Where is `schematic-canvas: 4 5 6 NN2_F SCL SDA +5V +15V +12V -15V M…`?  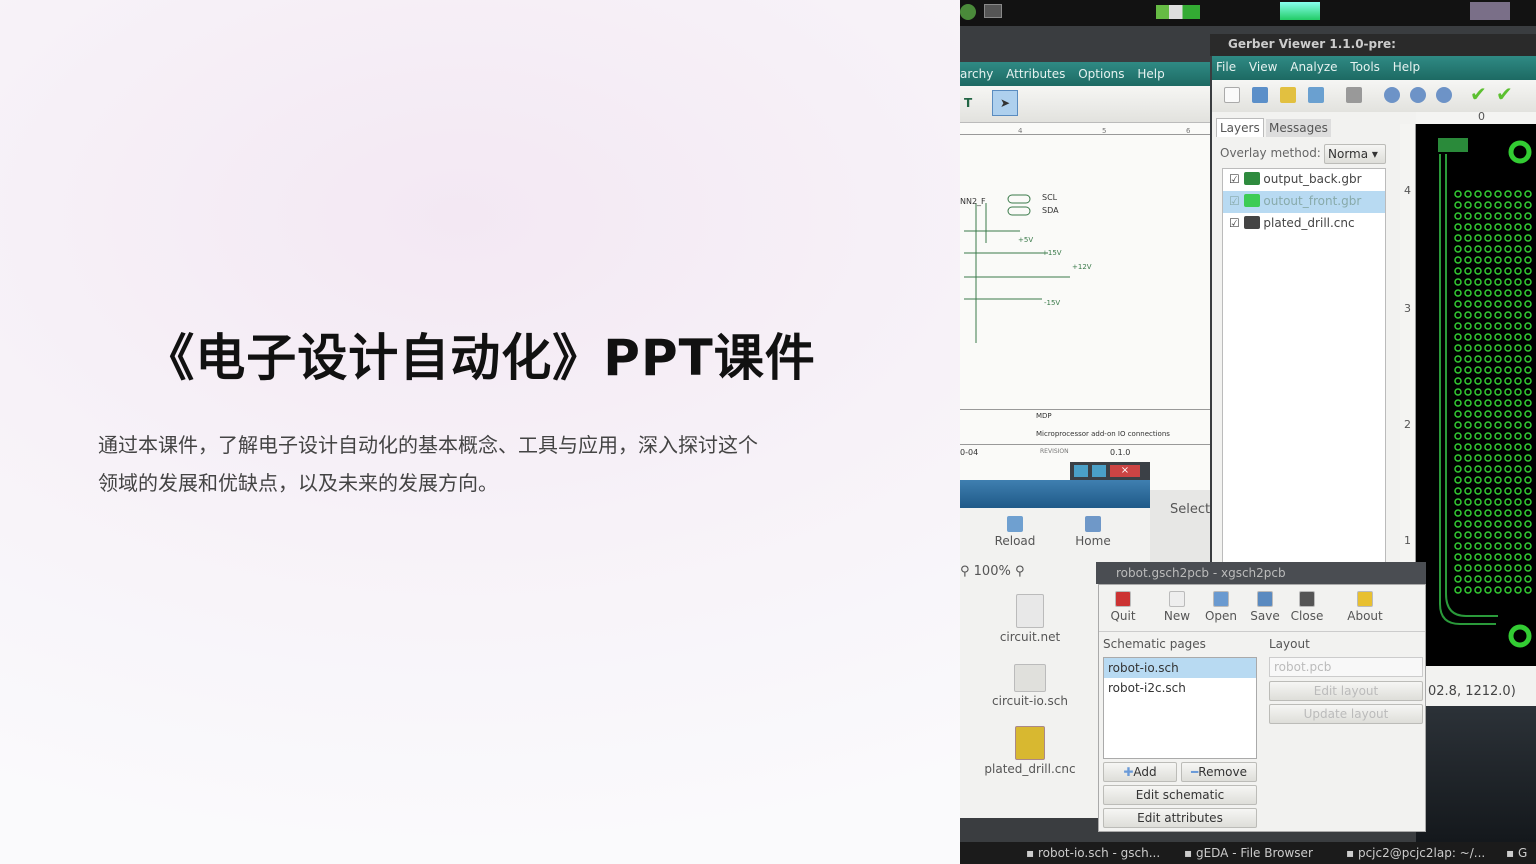
schematic-canvas: 4 5 6 NN2_F SCL SDA +5V +15V +12V -15V M… is located at coordinates (1085, 306).